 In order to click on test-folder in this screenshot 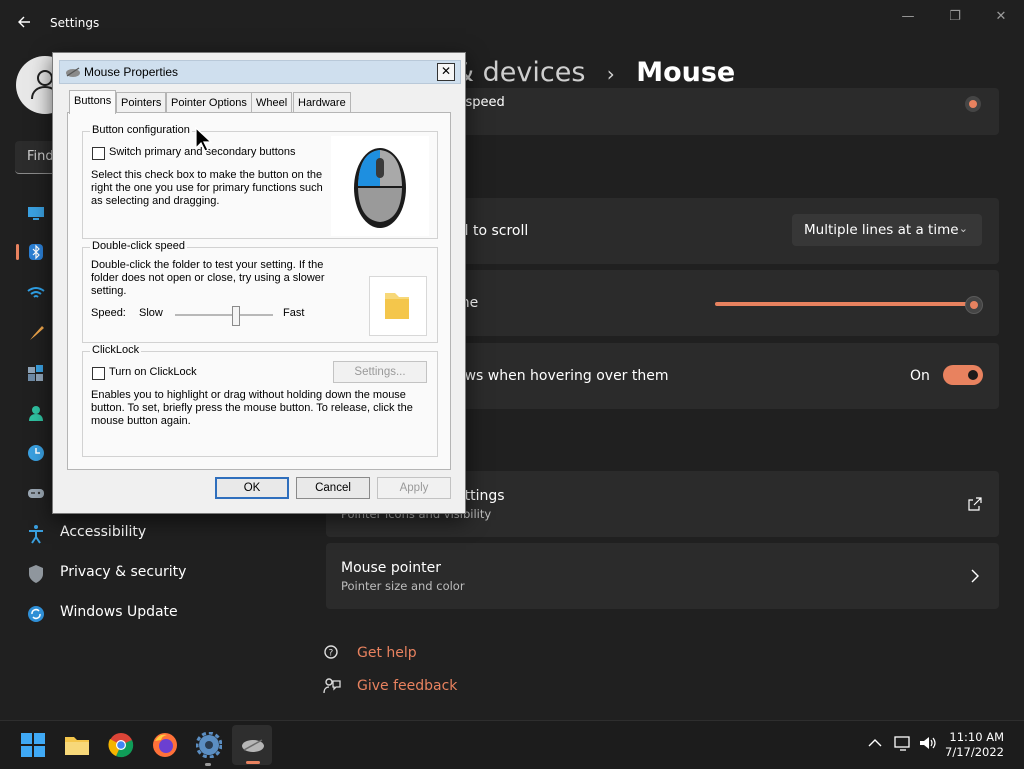, I will do `click(398, 306)`.